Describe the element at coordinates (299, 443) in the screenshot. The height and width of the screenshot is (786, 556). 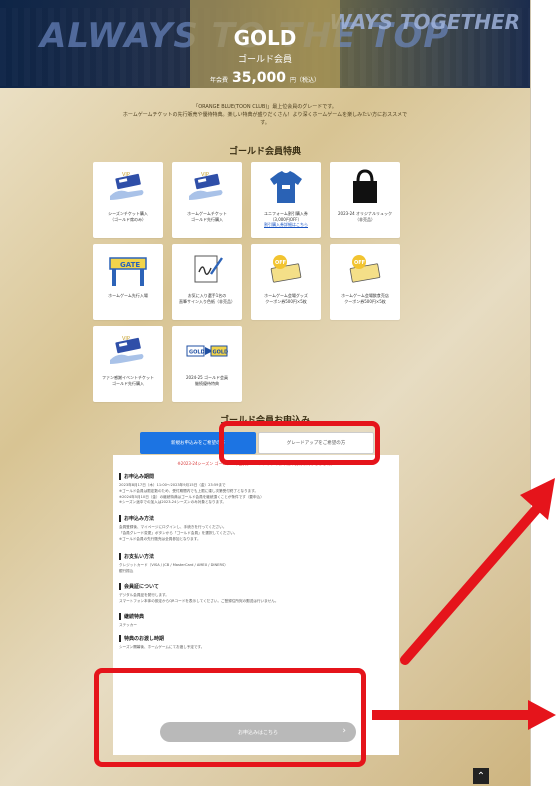
I see `highlight-upgrade-tab` at that location.